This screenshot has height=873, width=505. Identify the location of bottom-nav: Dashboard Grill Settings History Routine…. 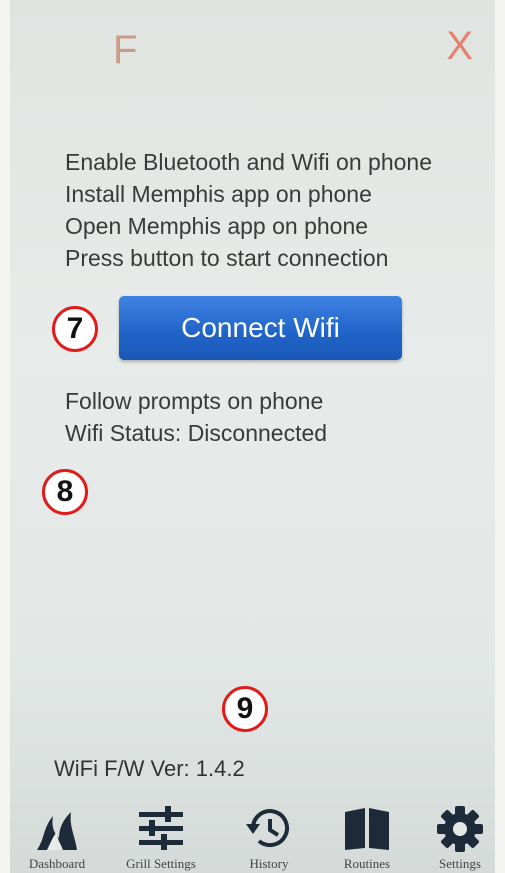
(252, 836).